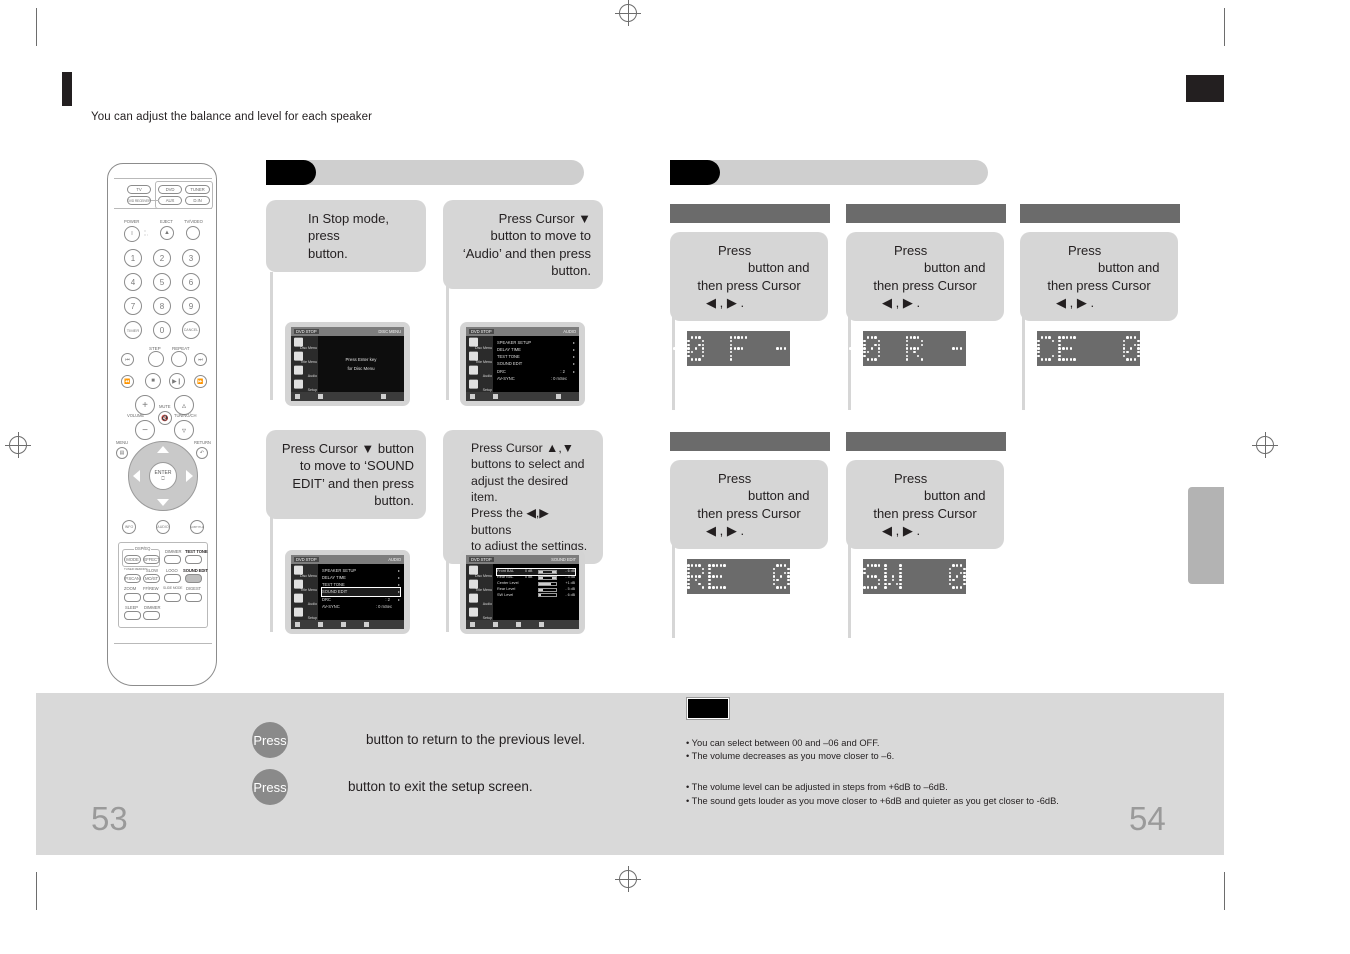 This screenshot has width=1350, height=954. I want to click on tv3-side-title-menu: Title Menu, so click(304, 585).